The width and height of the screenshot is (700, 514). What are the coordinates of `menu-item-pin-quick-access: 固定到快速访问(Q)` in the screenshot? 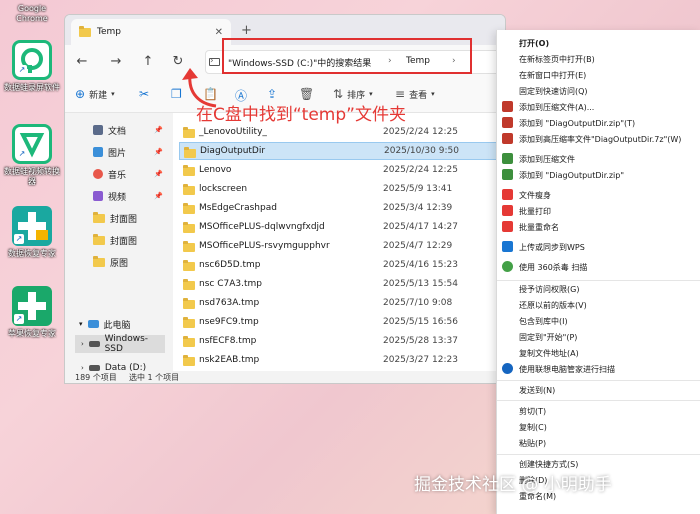 It's located at (553, 91).